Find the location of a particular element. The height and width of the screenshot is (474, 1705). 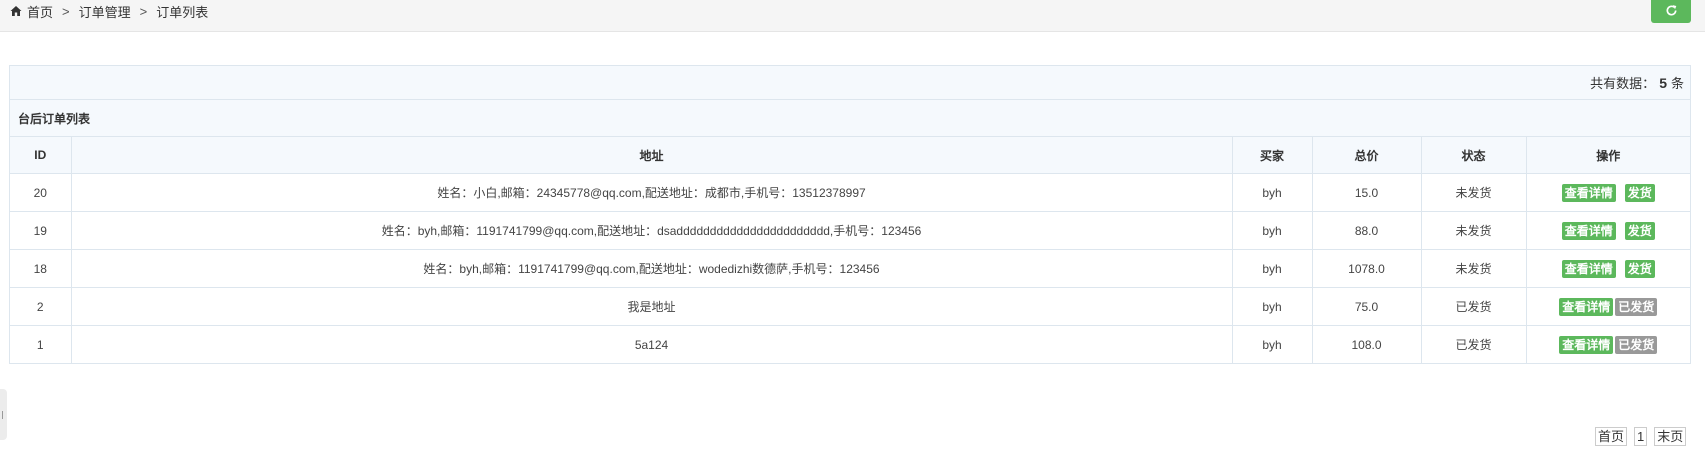

column-header-total: 总价 is located at coordinates (1367, 155).